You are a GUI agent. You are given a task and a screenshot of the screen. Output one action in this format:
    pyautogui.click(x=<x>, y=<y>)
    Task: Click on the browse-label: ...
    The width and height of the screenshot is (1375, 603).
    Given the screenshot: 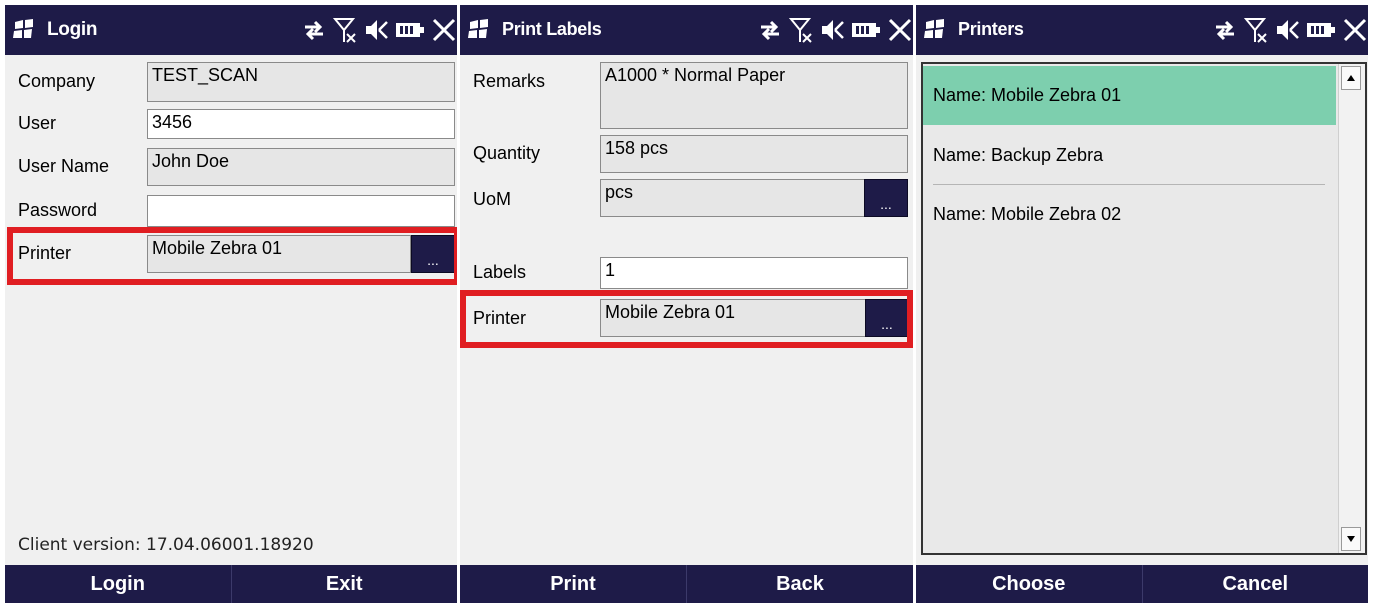 What is the action you would take?
    pyautogui.click(x=886, y=204)
    